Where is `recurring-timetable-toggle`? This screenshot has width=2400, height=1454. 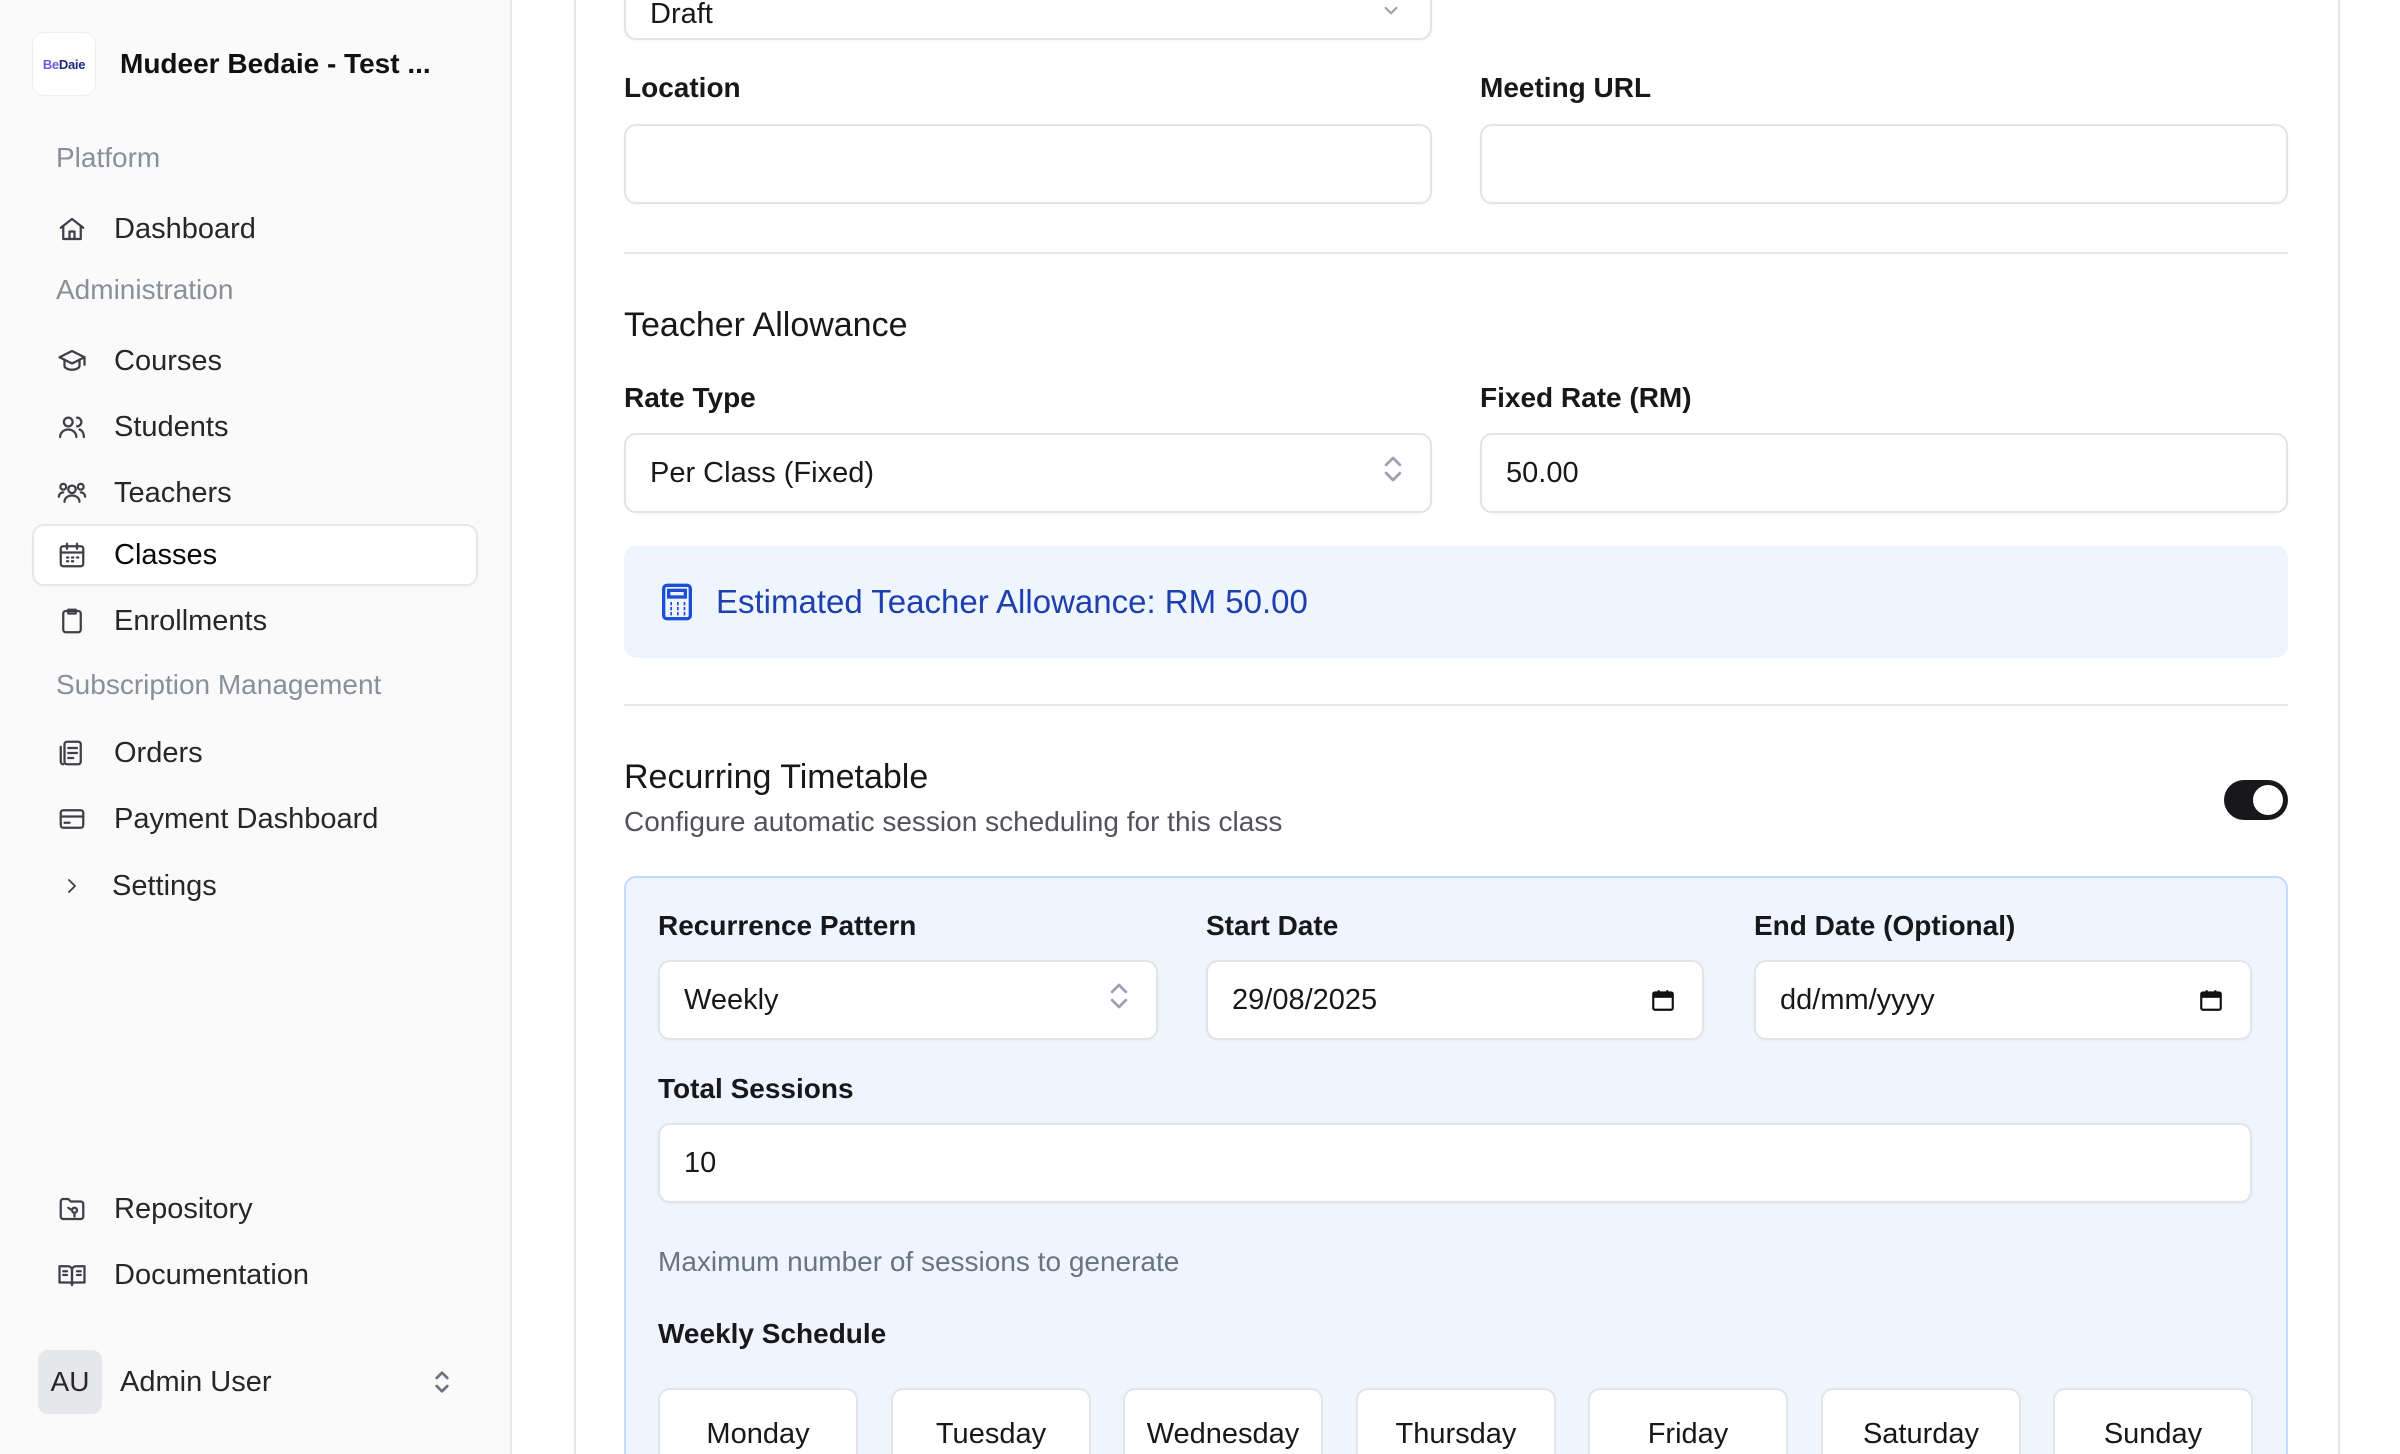 recurring-timetable-toggle is located at coordinates (2256, 800).